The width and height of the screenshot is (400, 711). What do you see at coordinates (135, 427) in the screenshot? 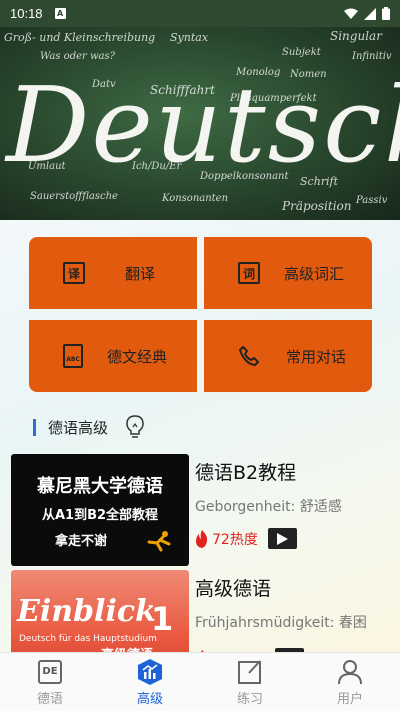
I see `lightbulb-icon` at bounding box center [135, 427].